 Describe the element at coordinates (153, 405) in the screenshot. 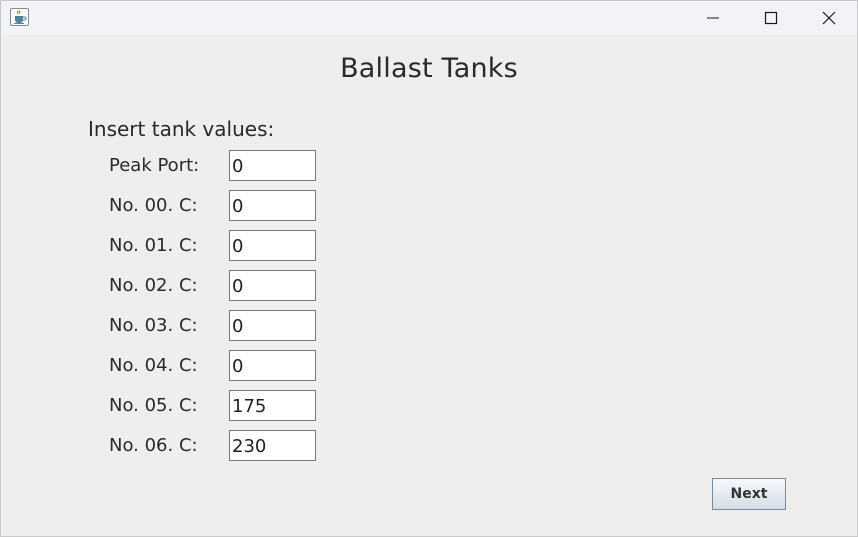

I see `tank-label: No. 05. C:` at that location.